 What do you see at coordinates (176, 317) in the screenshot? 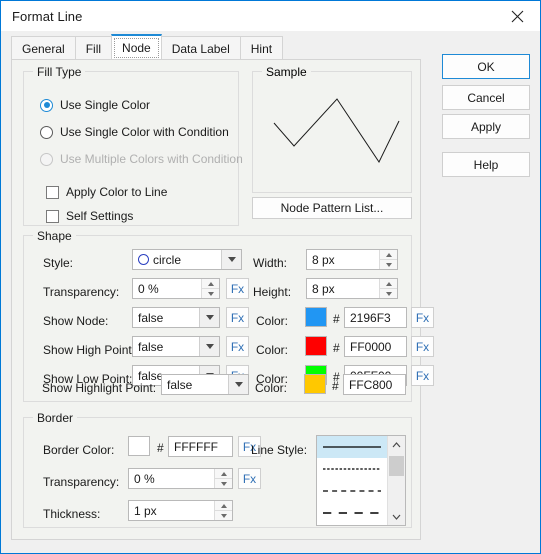
I see `show-node-combobox: false` at bounding box center [176, 317].